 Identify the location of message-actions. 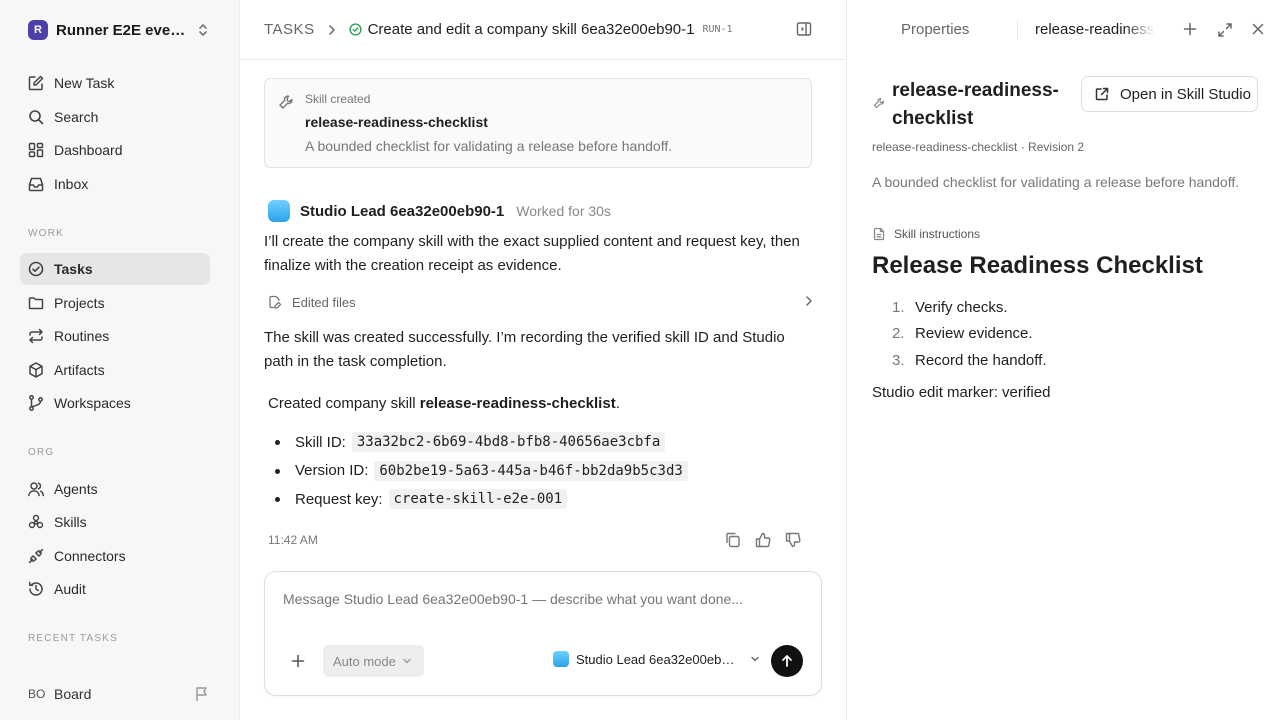
(763, 540).